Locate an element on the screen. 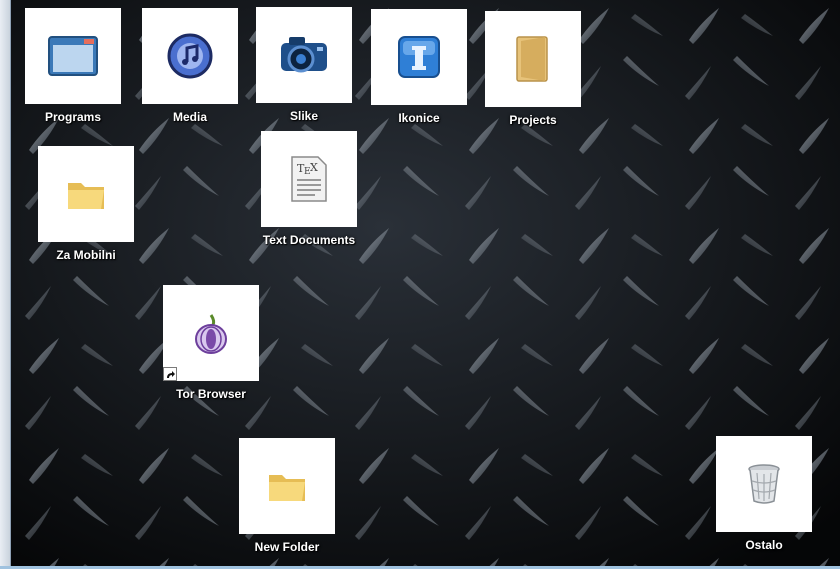 The height and width of the screenshot is (569, 840). desktop-icon-ikonice: Ikonice is located at coordinates (419, 67).